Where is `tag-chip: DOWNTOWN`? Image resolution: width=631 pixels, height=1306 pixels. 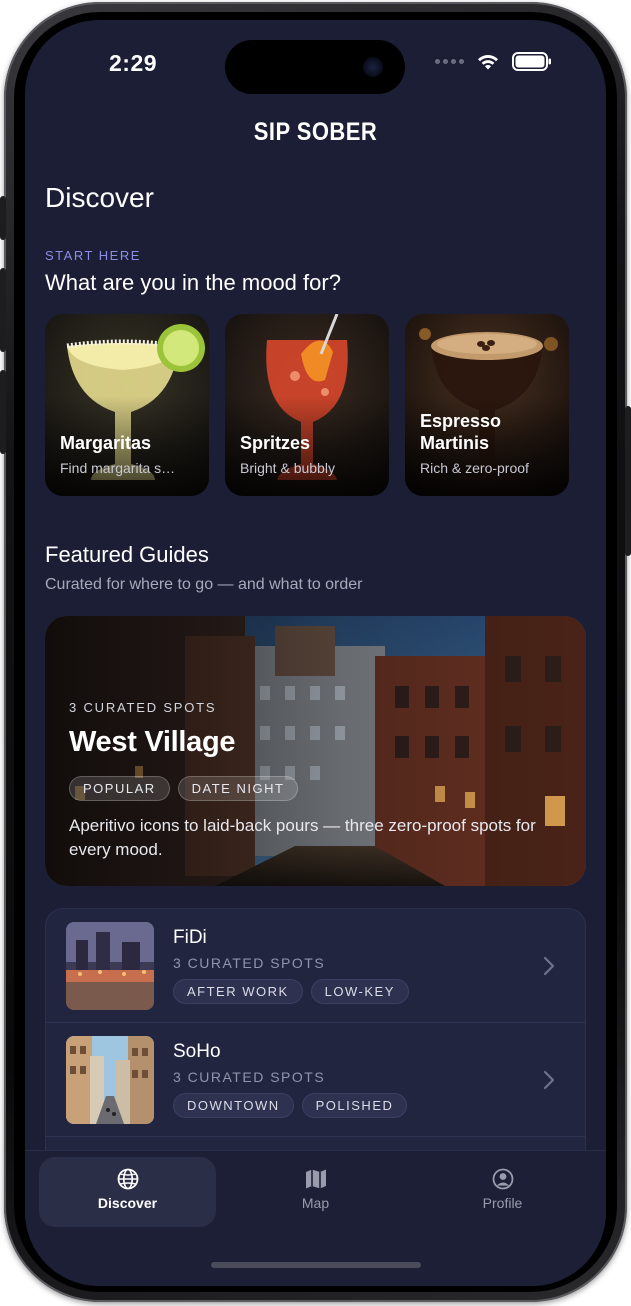 tag-chip: DOWNTOWN is located at coordinates (233, 1105).